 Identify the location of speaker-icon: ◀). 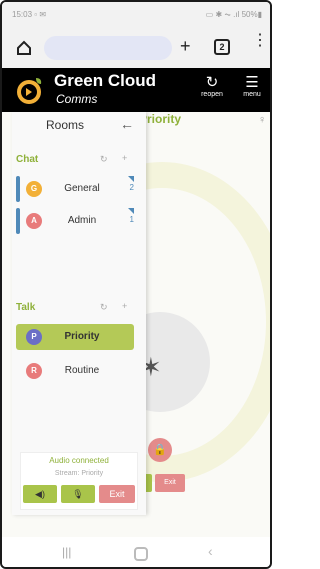
(40, 494).